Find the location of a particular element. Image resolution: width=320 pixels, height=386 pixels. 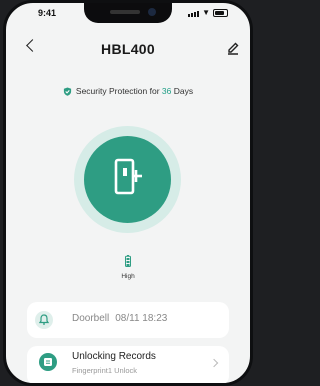

battery-status-icon is located at coordinates (220, 13).